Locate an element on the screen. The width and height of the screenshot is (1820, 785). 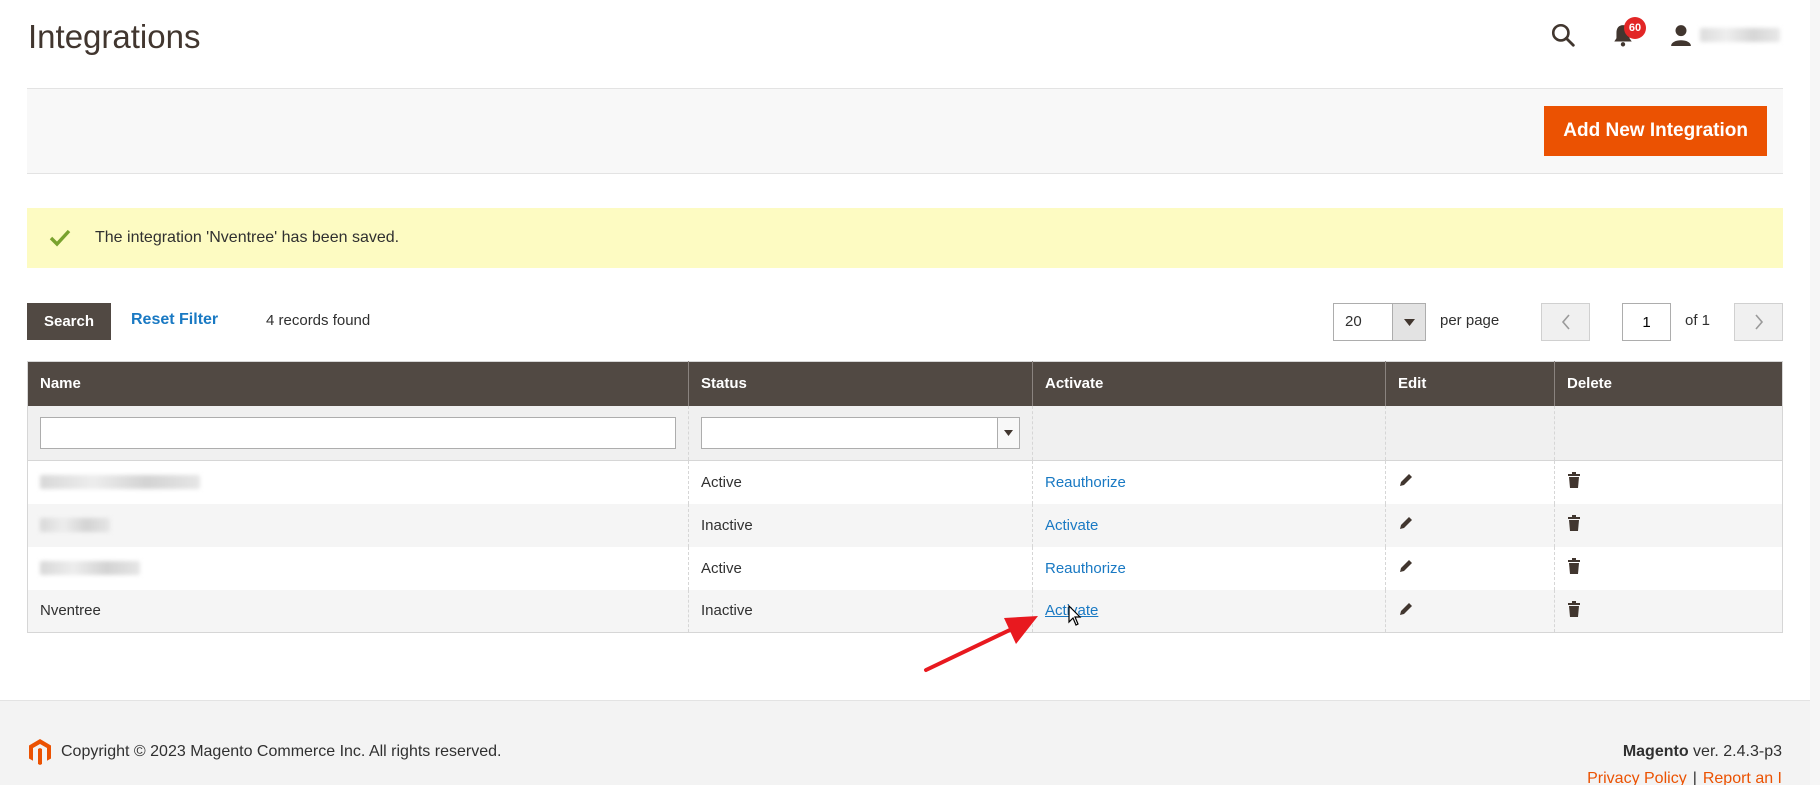
integration-name-cell: Nventree is located at coordinates (358, 611).